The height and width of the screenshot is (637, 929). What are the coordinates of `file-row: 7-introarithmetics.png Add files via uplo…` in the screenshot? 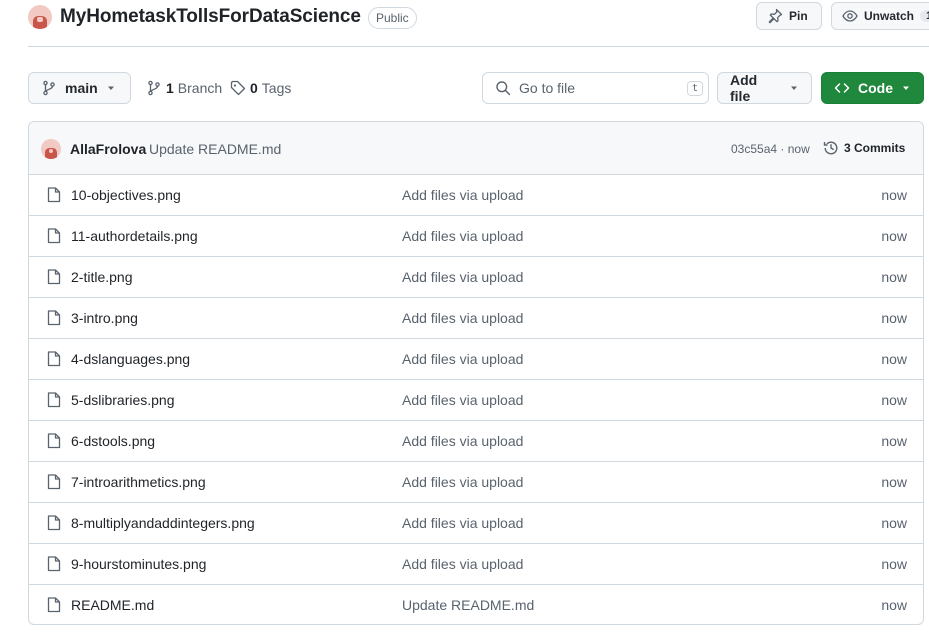 It's located at (476, 482).